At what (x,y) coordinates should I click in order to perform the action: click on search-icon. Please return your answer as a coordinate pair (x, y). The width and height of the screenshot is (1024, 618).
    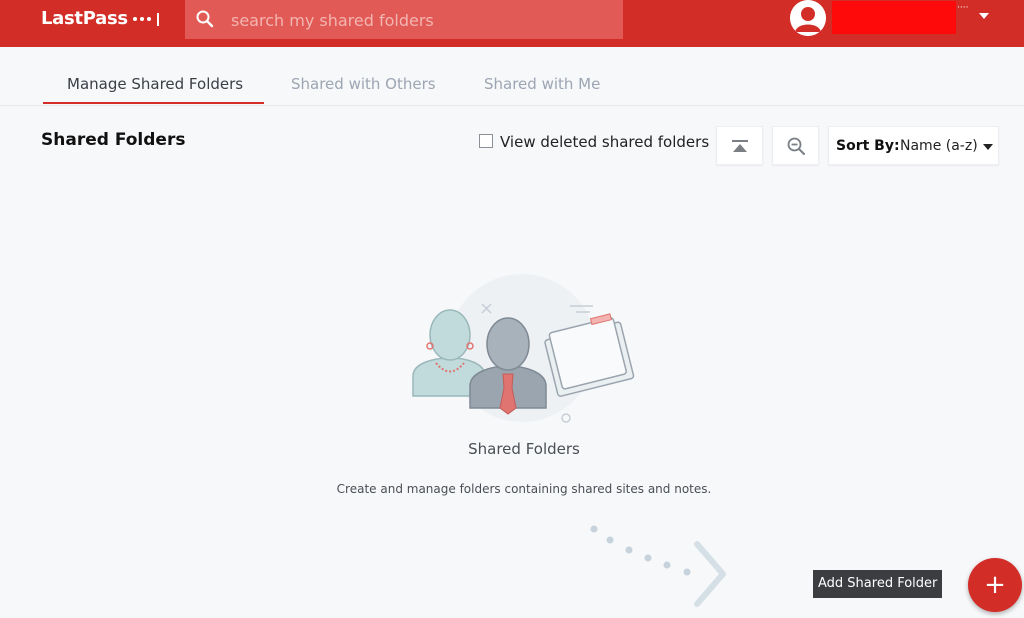
    Looking at the image, I should click on (205, 19).